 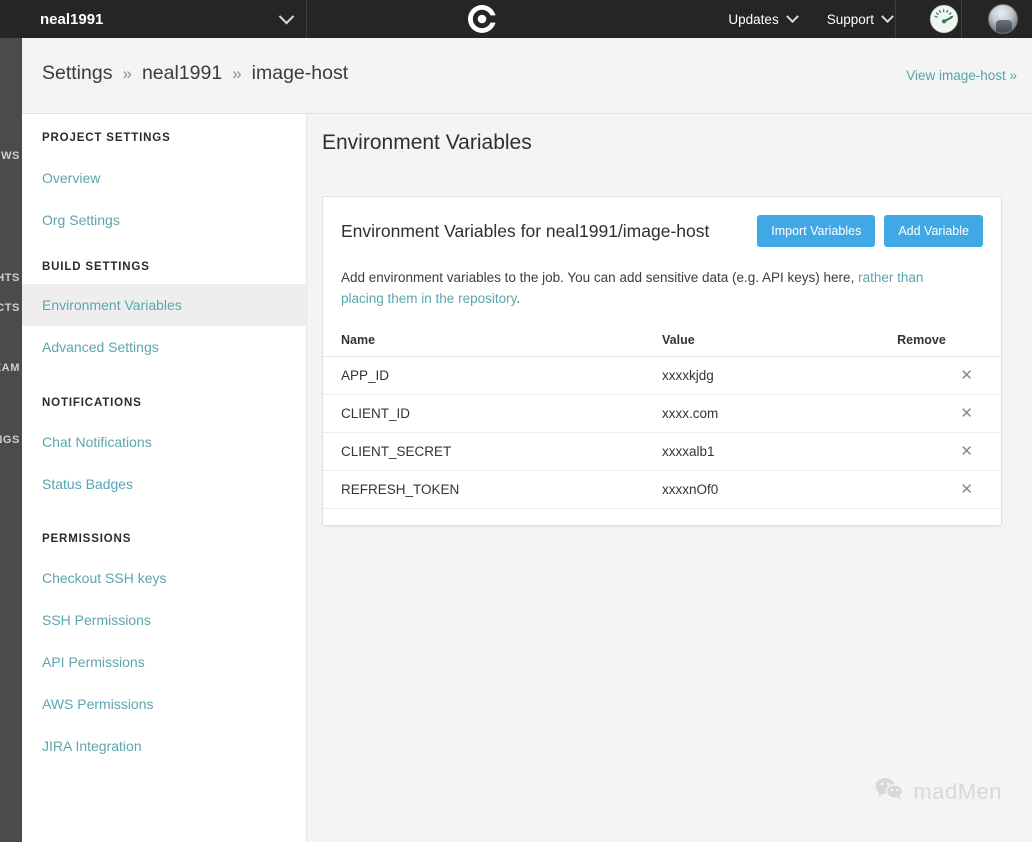 I want to click on org-name-label: neal1991, so click(x=72, y=19).